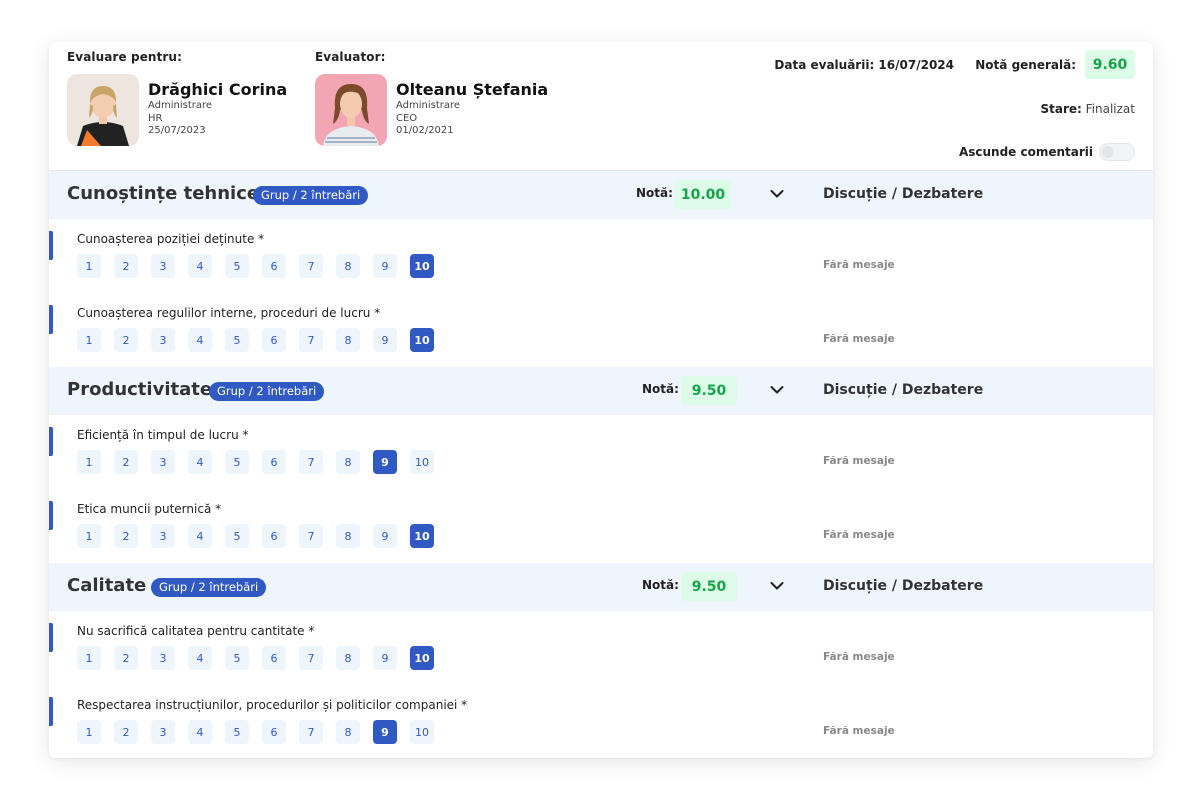 The height and width of the screenshot is (800, 1200). I want to click on group-grade-value: 9.50, so click(709, 390).